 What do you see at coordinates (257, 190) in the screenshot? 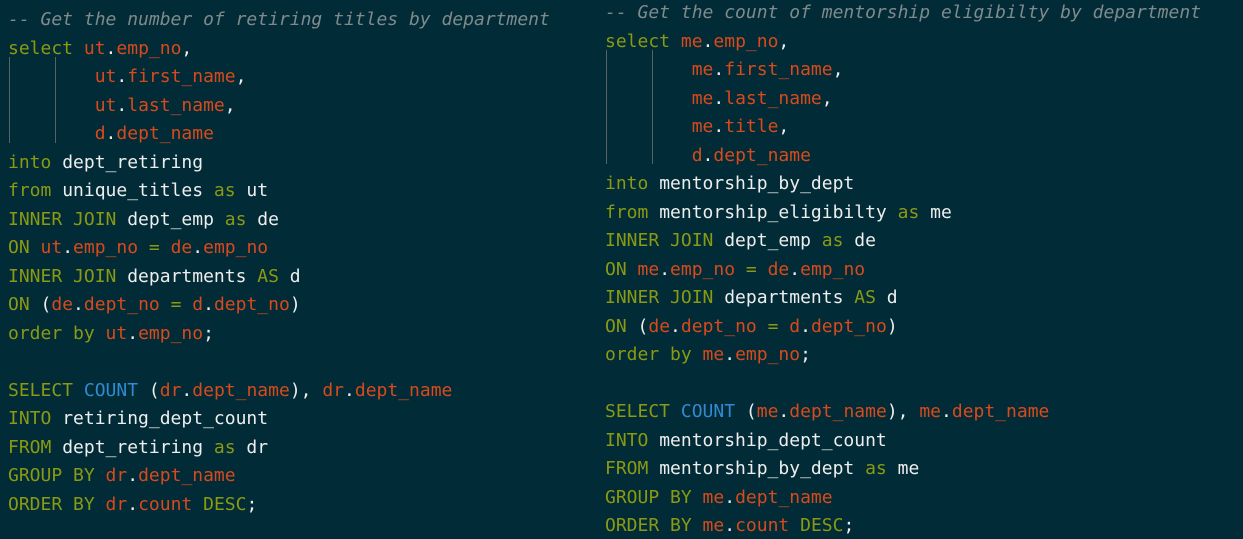
I see `code-text: ut` at bounding box center [257, 190].